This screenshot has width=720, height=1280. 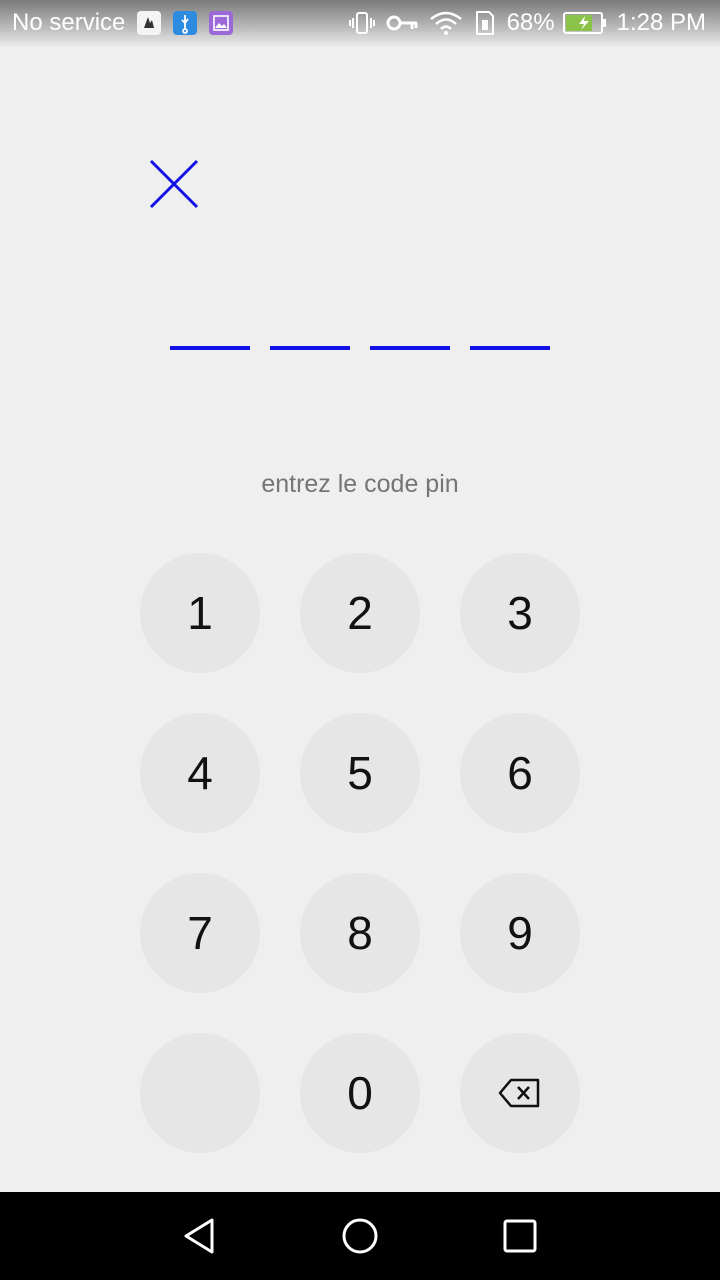 I want to click on carrier-label: No service, so click(x=69, y=22).